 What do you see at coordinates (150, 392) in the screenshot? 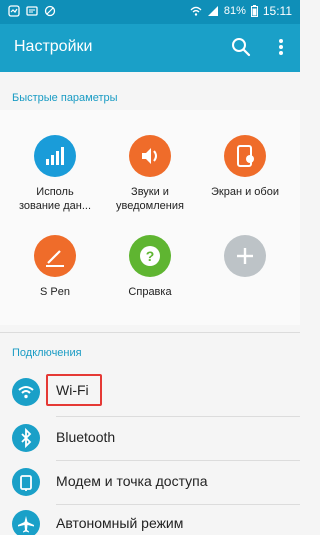
I see `row-wifi: Wi-Fi` at bounding box center [150, 392].